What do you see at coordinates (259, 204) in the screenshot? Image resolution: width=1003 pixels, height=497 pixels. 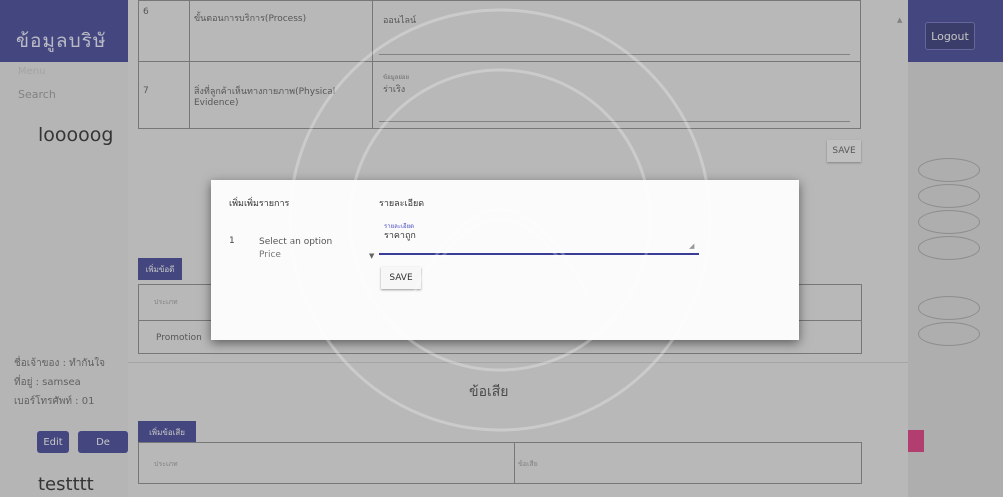 I see `dialog-heading-item: เพิ่มเพิ่มรายการ` at bounding box center [259, 204].